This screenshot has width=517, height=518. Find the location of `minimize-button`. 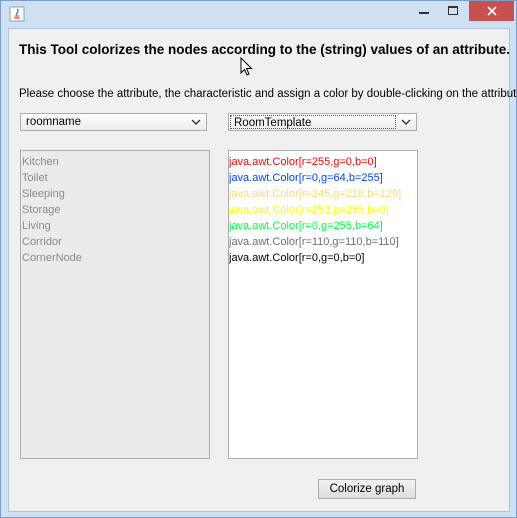

minimize-button is located at coordinates (423, 11).